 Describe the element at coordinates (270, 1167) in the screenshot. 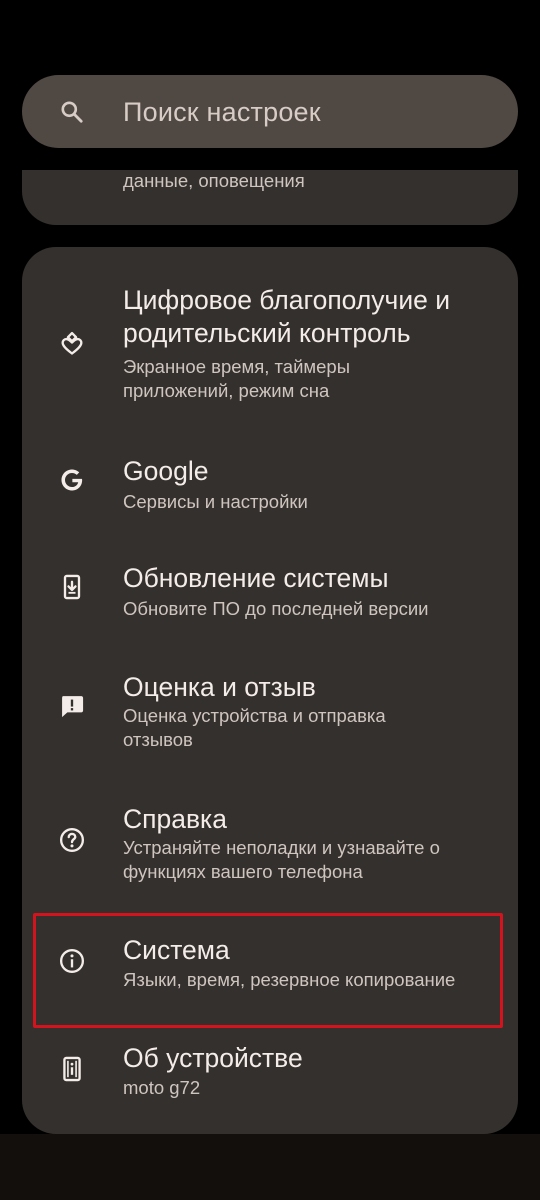

I see `navigation-bar` at that location.